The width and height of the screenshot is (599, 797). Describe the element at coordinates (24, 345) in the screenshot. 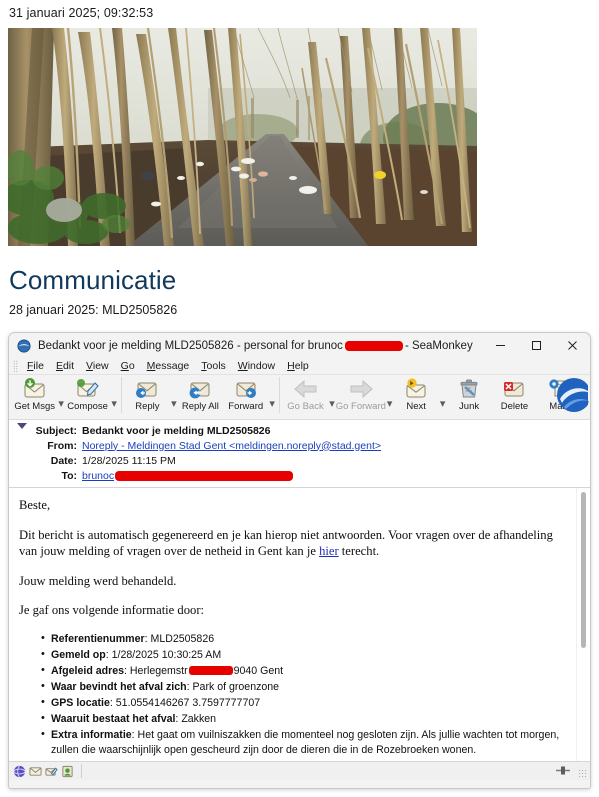

I see `seamonkey-icon` at that location.